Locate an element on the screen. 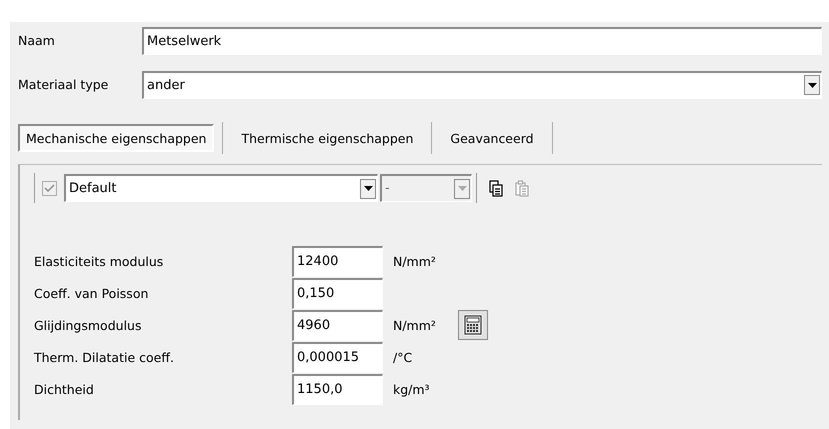  property-label: Therm. Dilatatie coeff. is located at coordinates (104, 357).